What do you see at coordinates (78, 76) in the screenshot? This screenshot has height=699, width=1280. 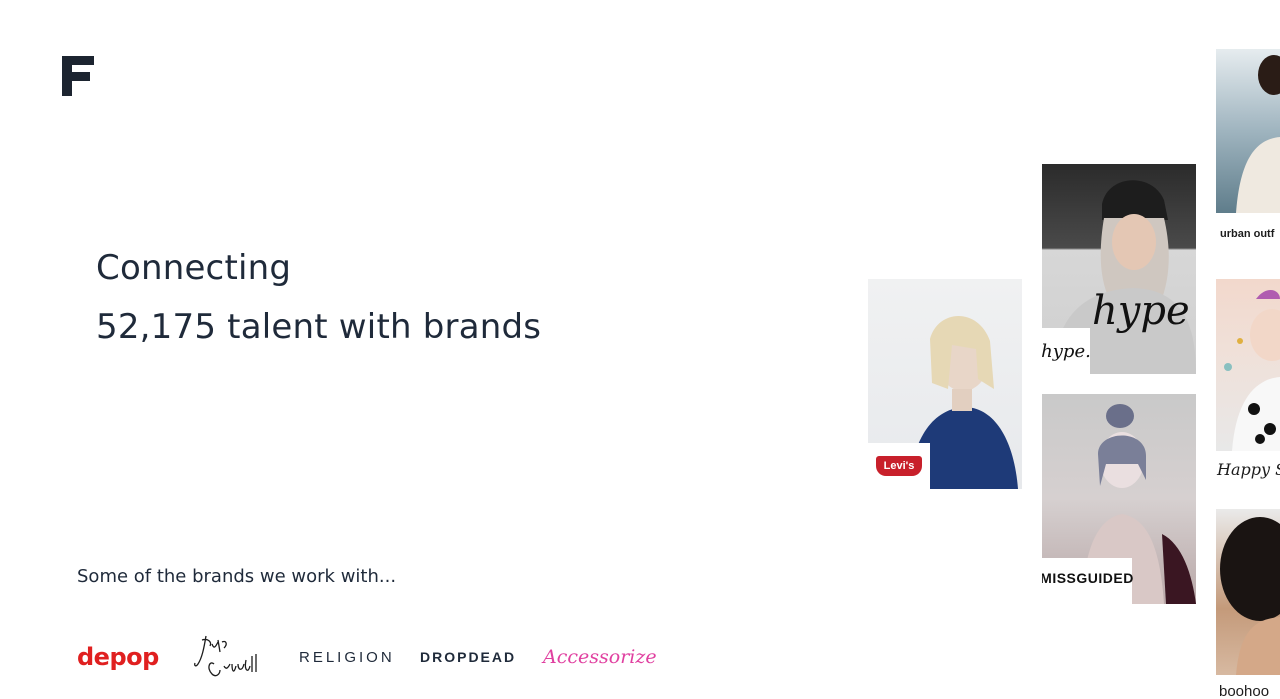 I see `logo-icon` at bounding box center [78, 76].